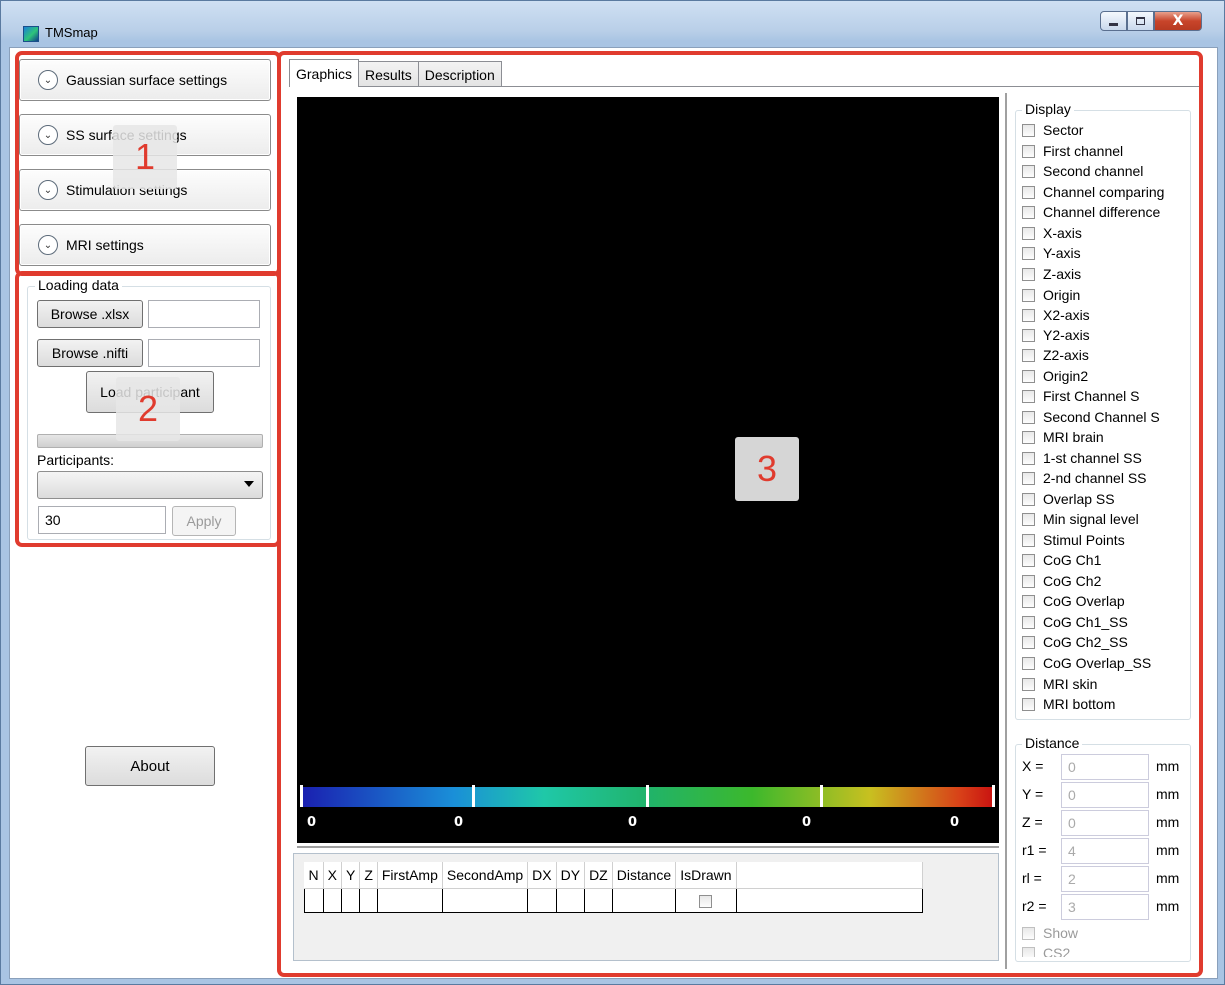 The width and height of the screenshot is (1225, 985). I want to click on app-icon, so click(31, 34).